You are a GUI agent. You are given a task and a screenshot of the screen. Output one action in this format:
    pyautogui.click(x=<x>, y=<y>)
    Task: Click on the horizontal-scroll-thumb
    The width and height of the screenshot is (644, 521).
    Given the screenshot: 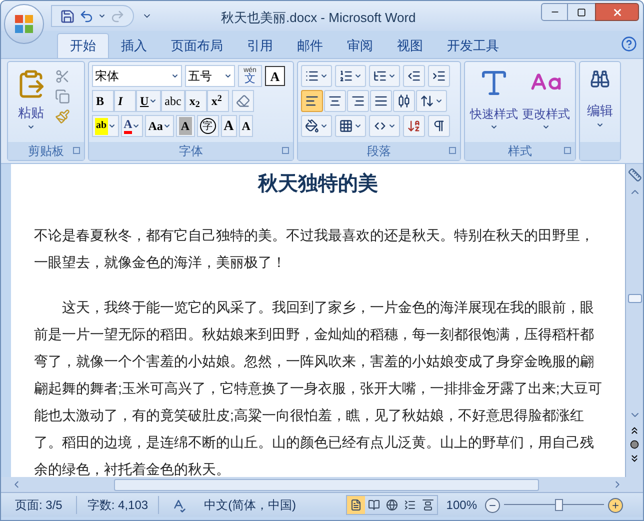 What is the action you would take?
    pyautogui.click(x=326, y=484)
    